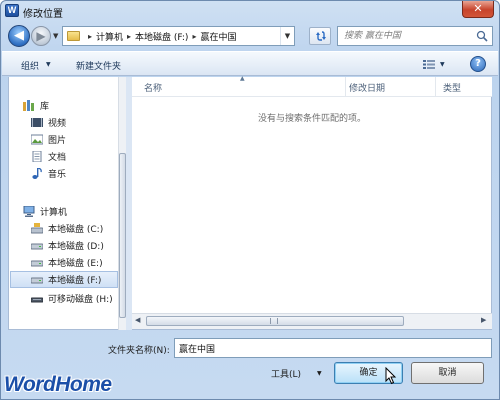 This screenshot has width=500, height=400. Describe the element at coordinates (48, 64) in the screenshot. I see `organize-caret-icon: ▼` at that location.